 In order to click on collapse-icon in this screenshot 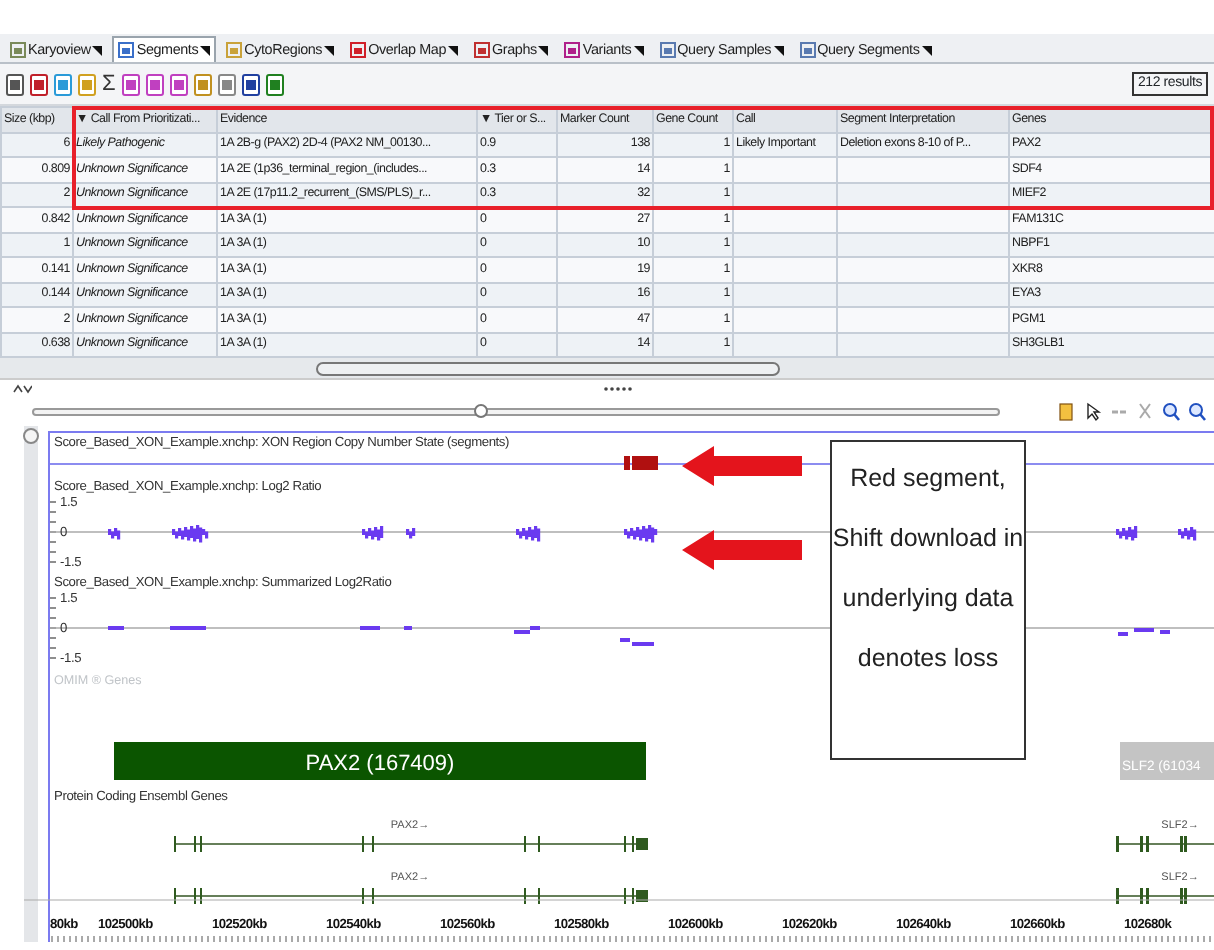, I will do `click(22, 389)`.